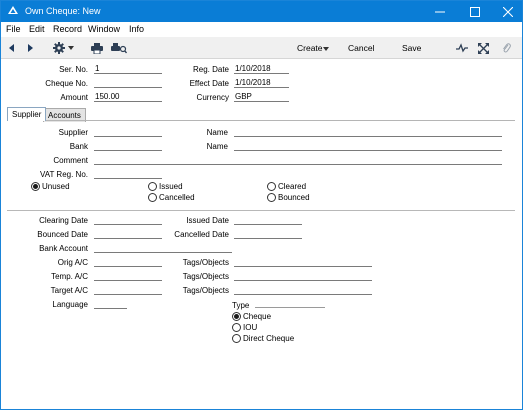  I want to click on name-label-2: Name, so click(217, 146).